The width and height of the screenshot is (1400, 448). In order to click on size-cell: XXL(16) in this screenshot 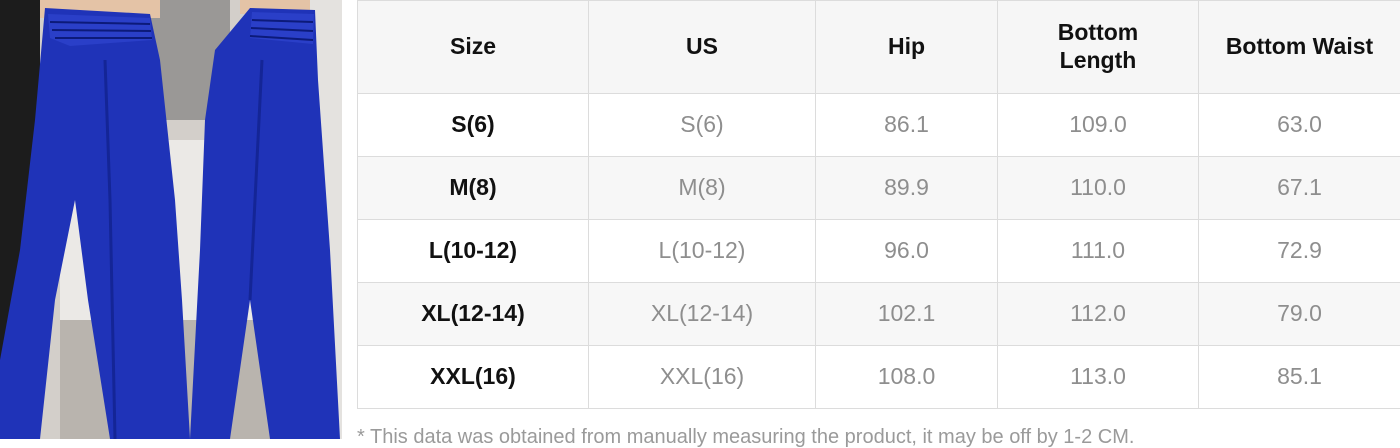, I will do `click(473, 377)`.